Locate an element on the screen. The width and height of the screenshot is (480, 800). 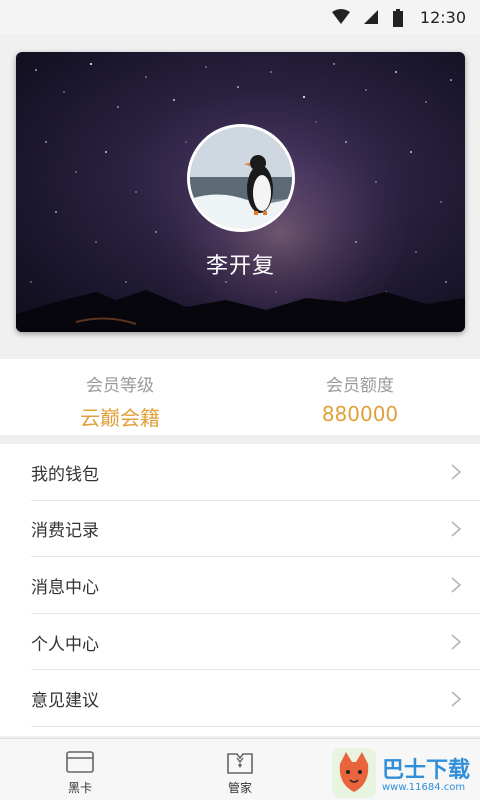
menu-item-label: 消费记录 is located at coordinates (65, 531).